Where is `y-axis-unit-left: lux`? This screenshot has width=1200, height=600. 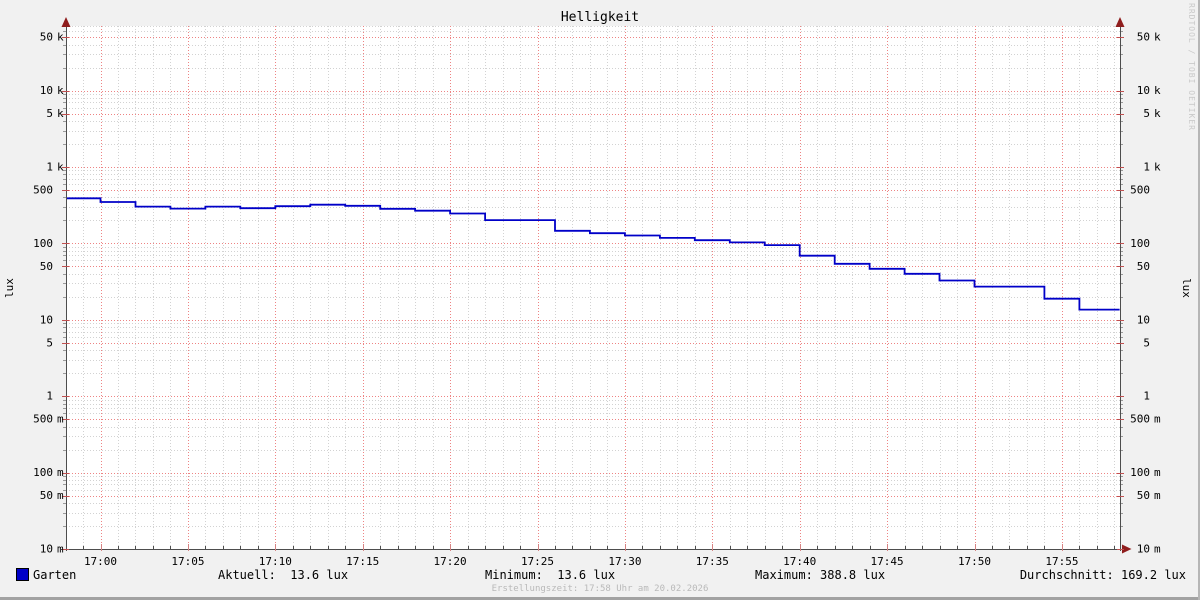 y-axis-unit-left: lux is located at coordinates (9, 288).